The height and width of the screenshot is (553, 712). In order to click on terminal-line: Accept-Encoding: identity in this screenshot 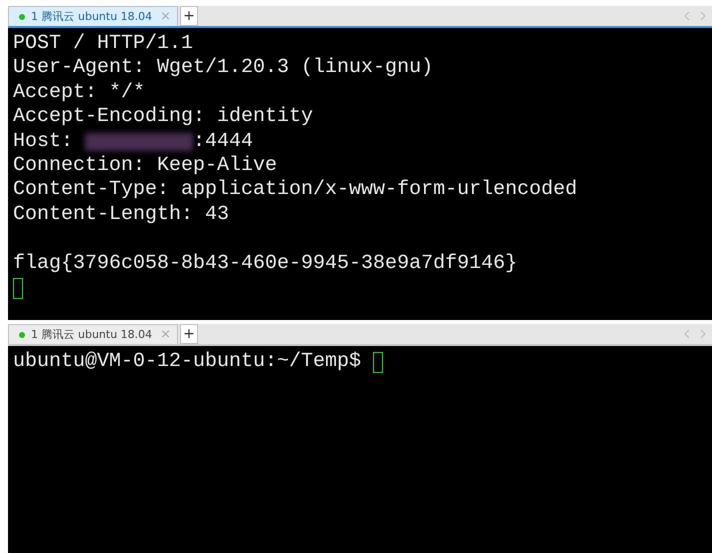, I will do `click(163, 117)`.